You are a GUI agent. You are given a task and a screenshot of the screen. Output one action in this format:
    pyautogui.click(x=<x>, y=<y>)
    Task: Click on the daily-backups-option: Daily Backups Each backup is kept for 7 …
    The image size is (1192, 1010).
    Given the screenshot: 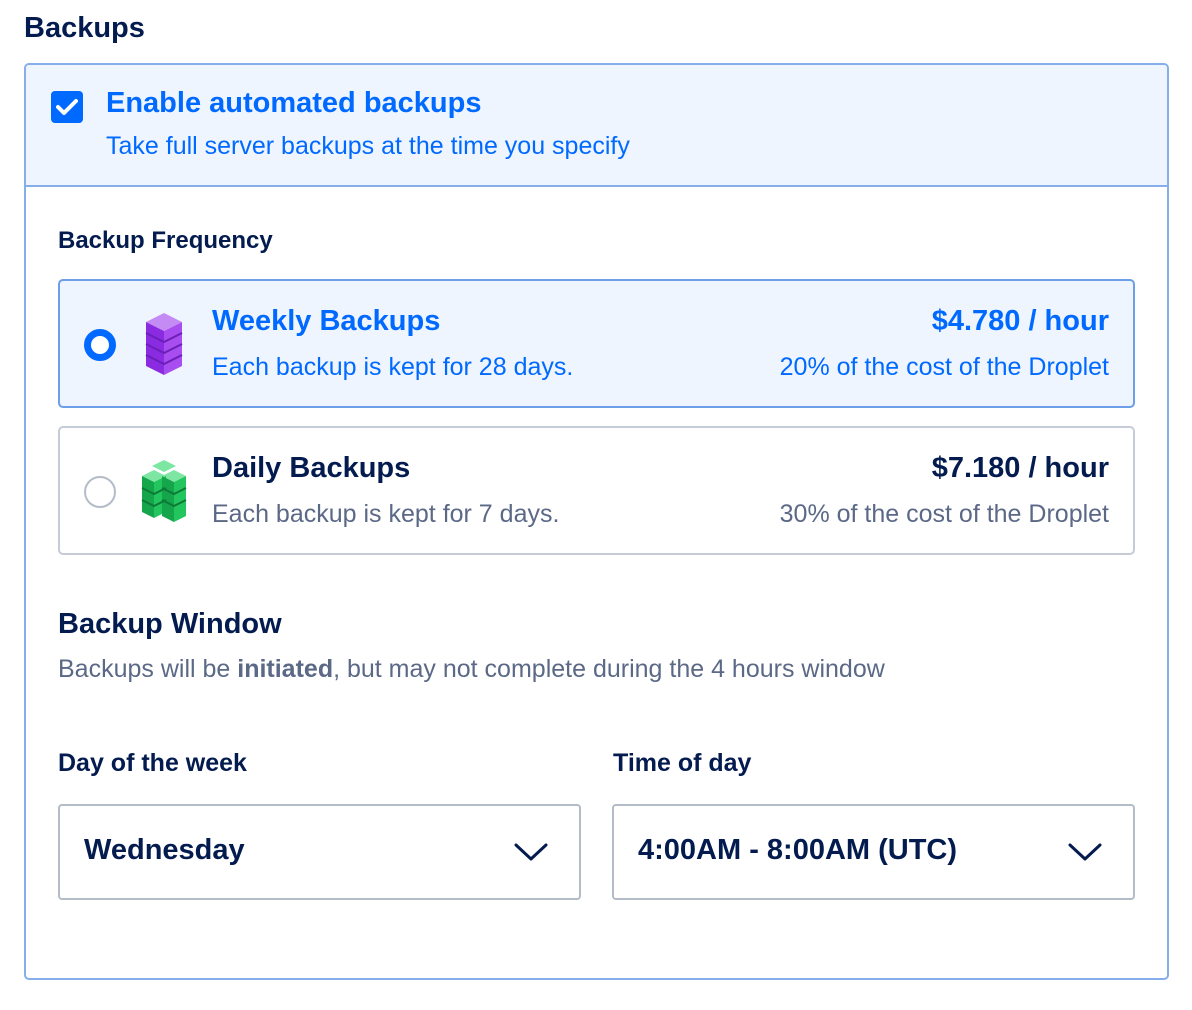 What is the action you would take?
    pyautogui.click(x=596, y=490)
    